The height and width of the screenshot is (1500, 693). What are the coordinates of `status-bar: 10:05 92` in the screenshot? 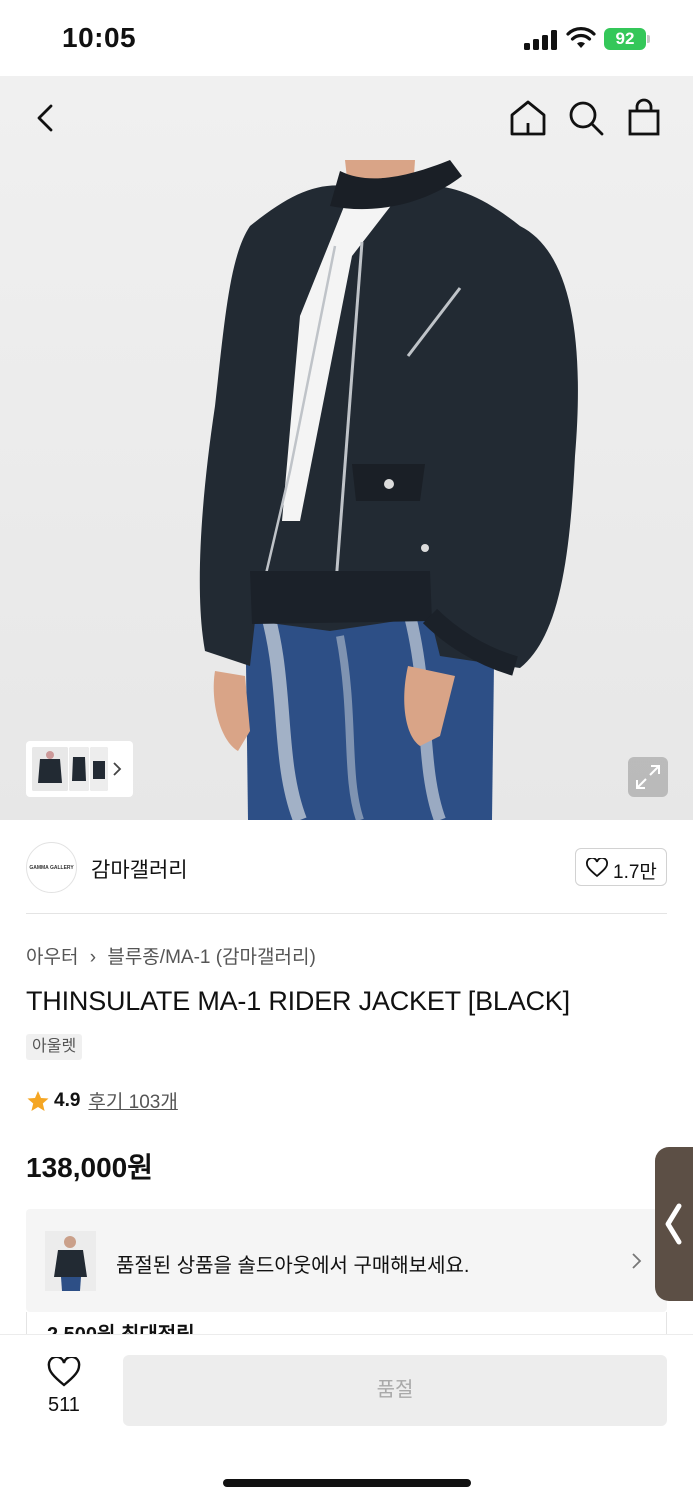 It's located at (346, 38).